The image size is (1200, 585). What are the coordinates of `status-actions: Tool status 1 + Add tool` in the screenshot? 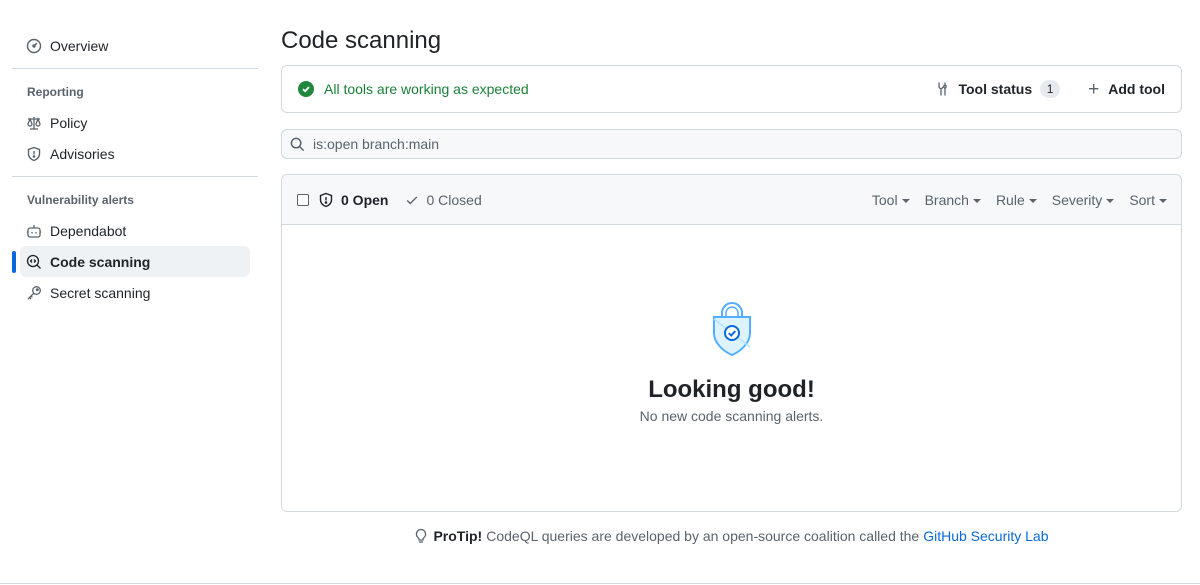 It's located at (1049, 89).